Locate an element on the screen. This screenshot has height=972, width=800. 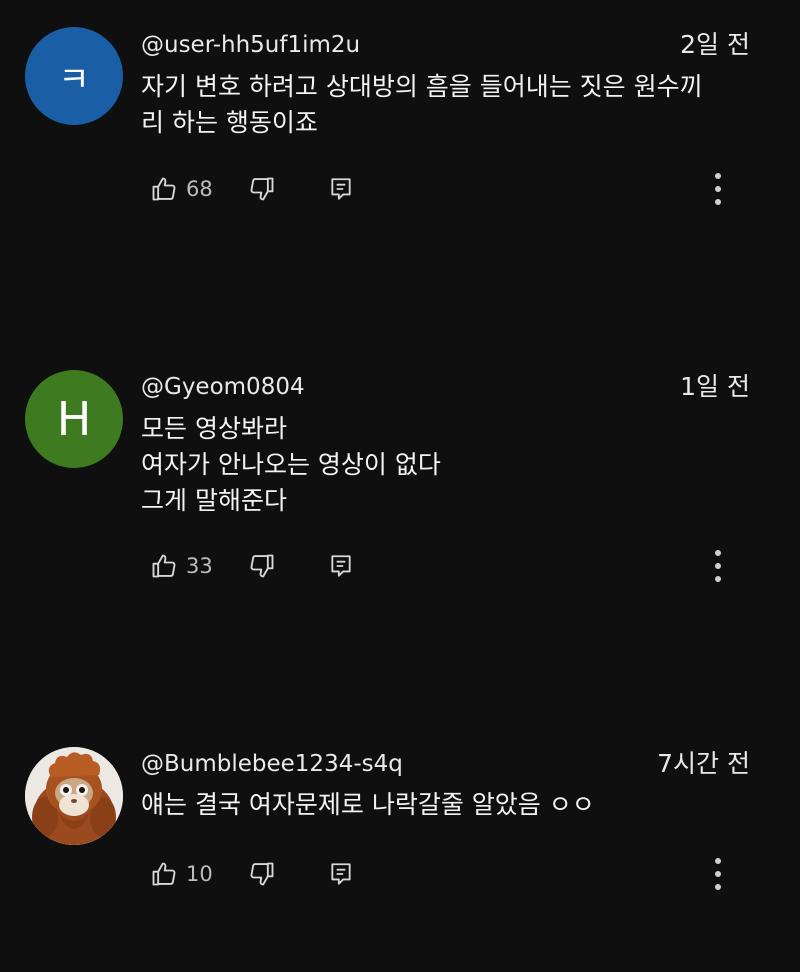
comment-author: @Gyeom0804 is located at coordinates (223, 387).